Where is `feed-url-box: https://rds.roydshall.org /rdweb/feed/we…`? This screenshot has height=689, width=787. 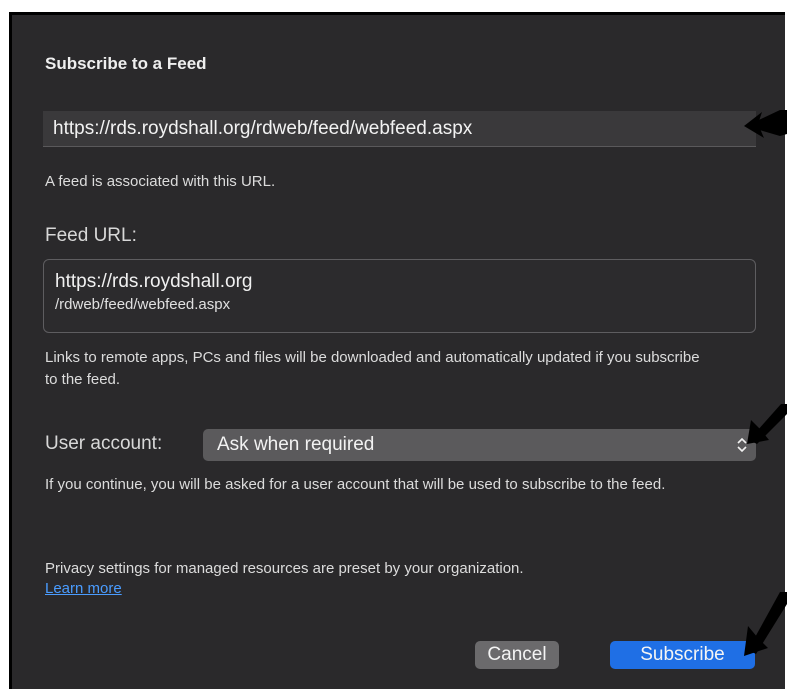 feed-url-box: https://rds.roydshall.org /rdweb/feed/we… is located at coordinates (399, 296).